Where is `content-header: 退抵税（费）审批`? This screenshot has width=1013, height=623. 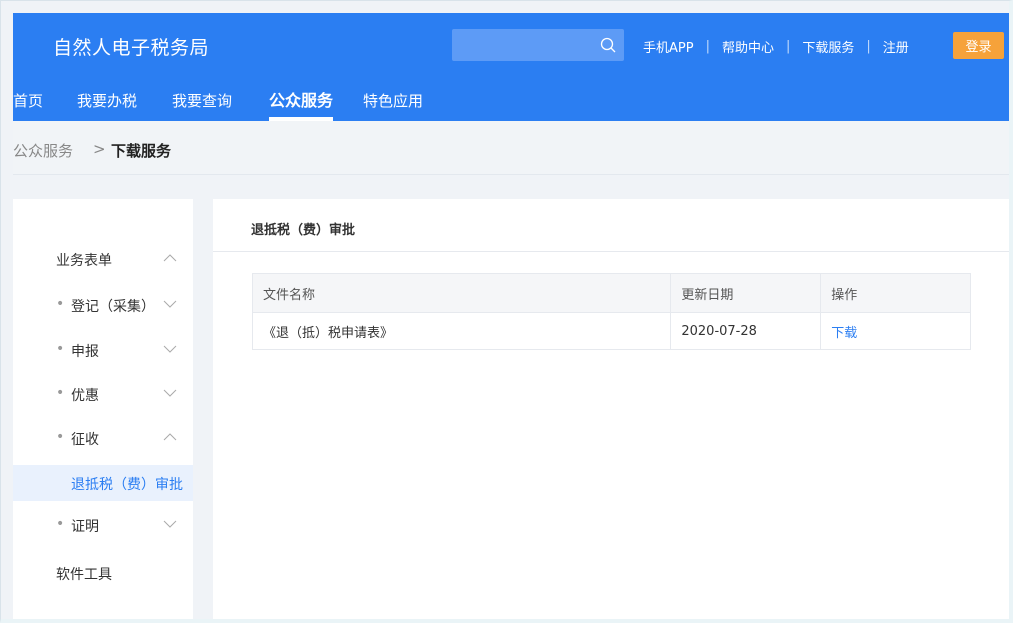
content-header: 退抵税（费）审批 is located at coordinates (611, 225).